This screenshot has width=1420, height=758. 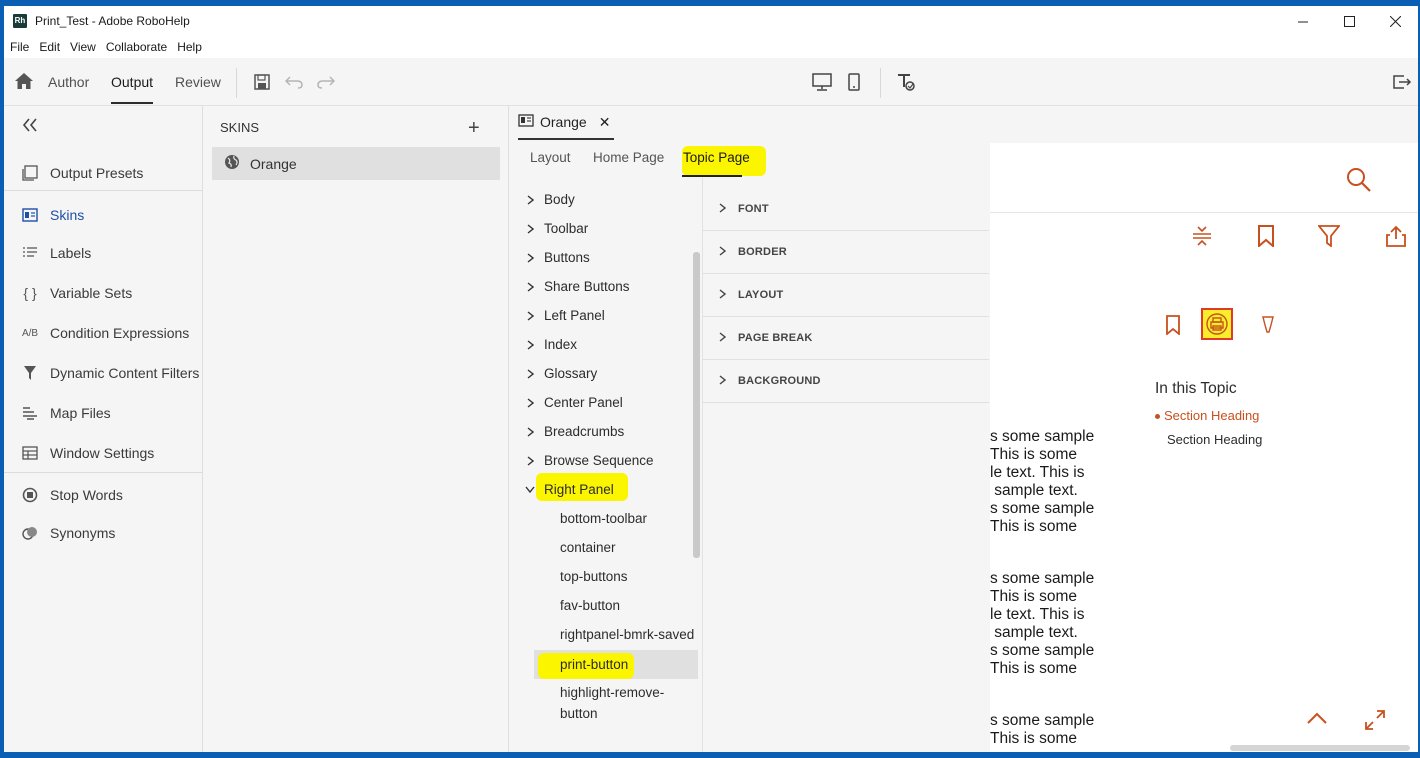 I want to click on expand-collapse-icon, so click(x=1202, y=237).